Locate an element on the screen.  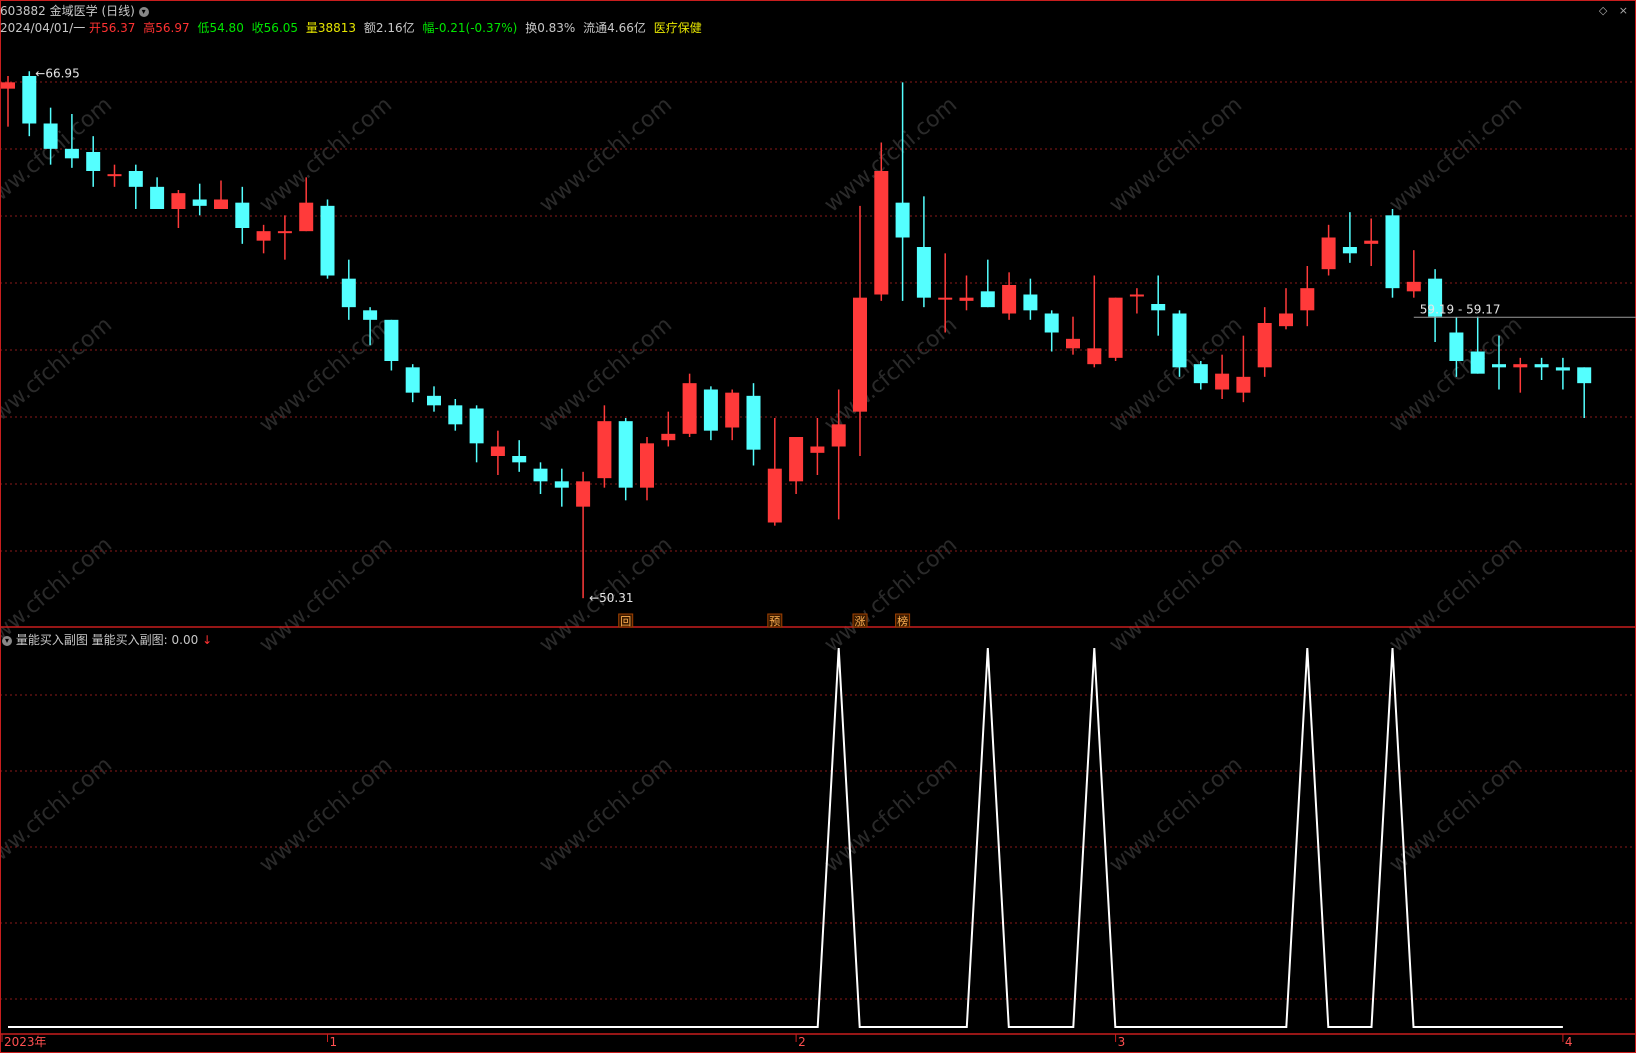
period-label: (日线) is located at coordinates (118, 11).